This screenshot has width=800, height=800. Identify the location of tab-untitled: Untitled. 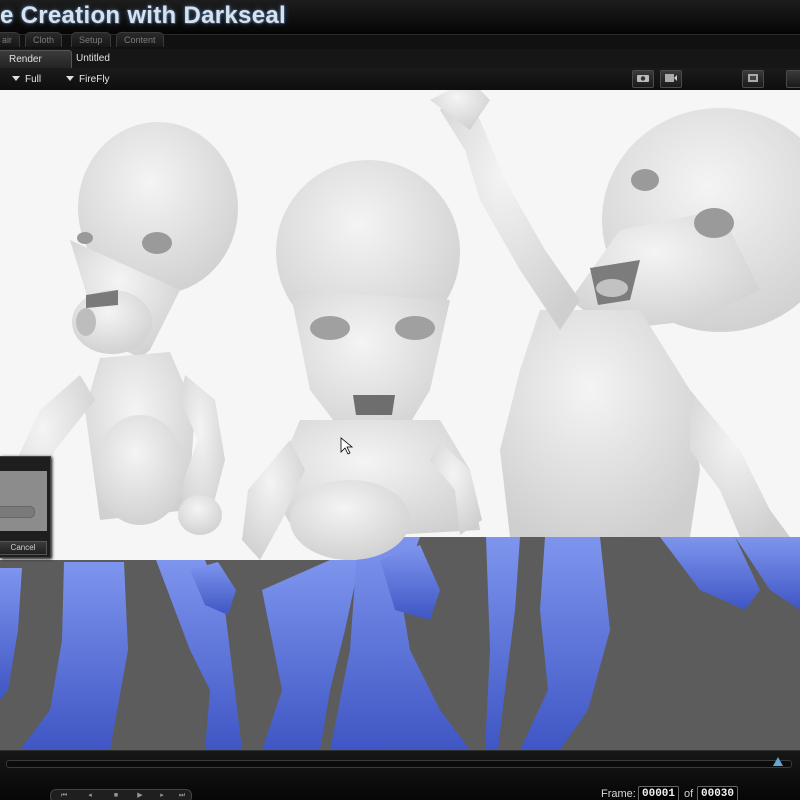
(93, 59).